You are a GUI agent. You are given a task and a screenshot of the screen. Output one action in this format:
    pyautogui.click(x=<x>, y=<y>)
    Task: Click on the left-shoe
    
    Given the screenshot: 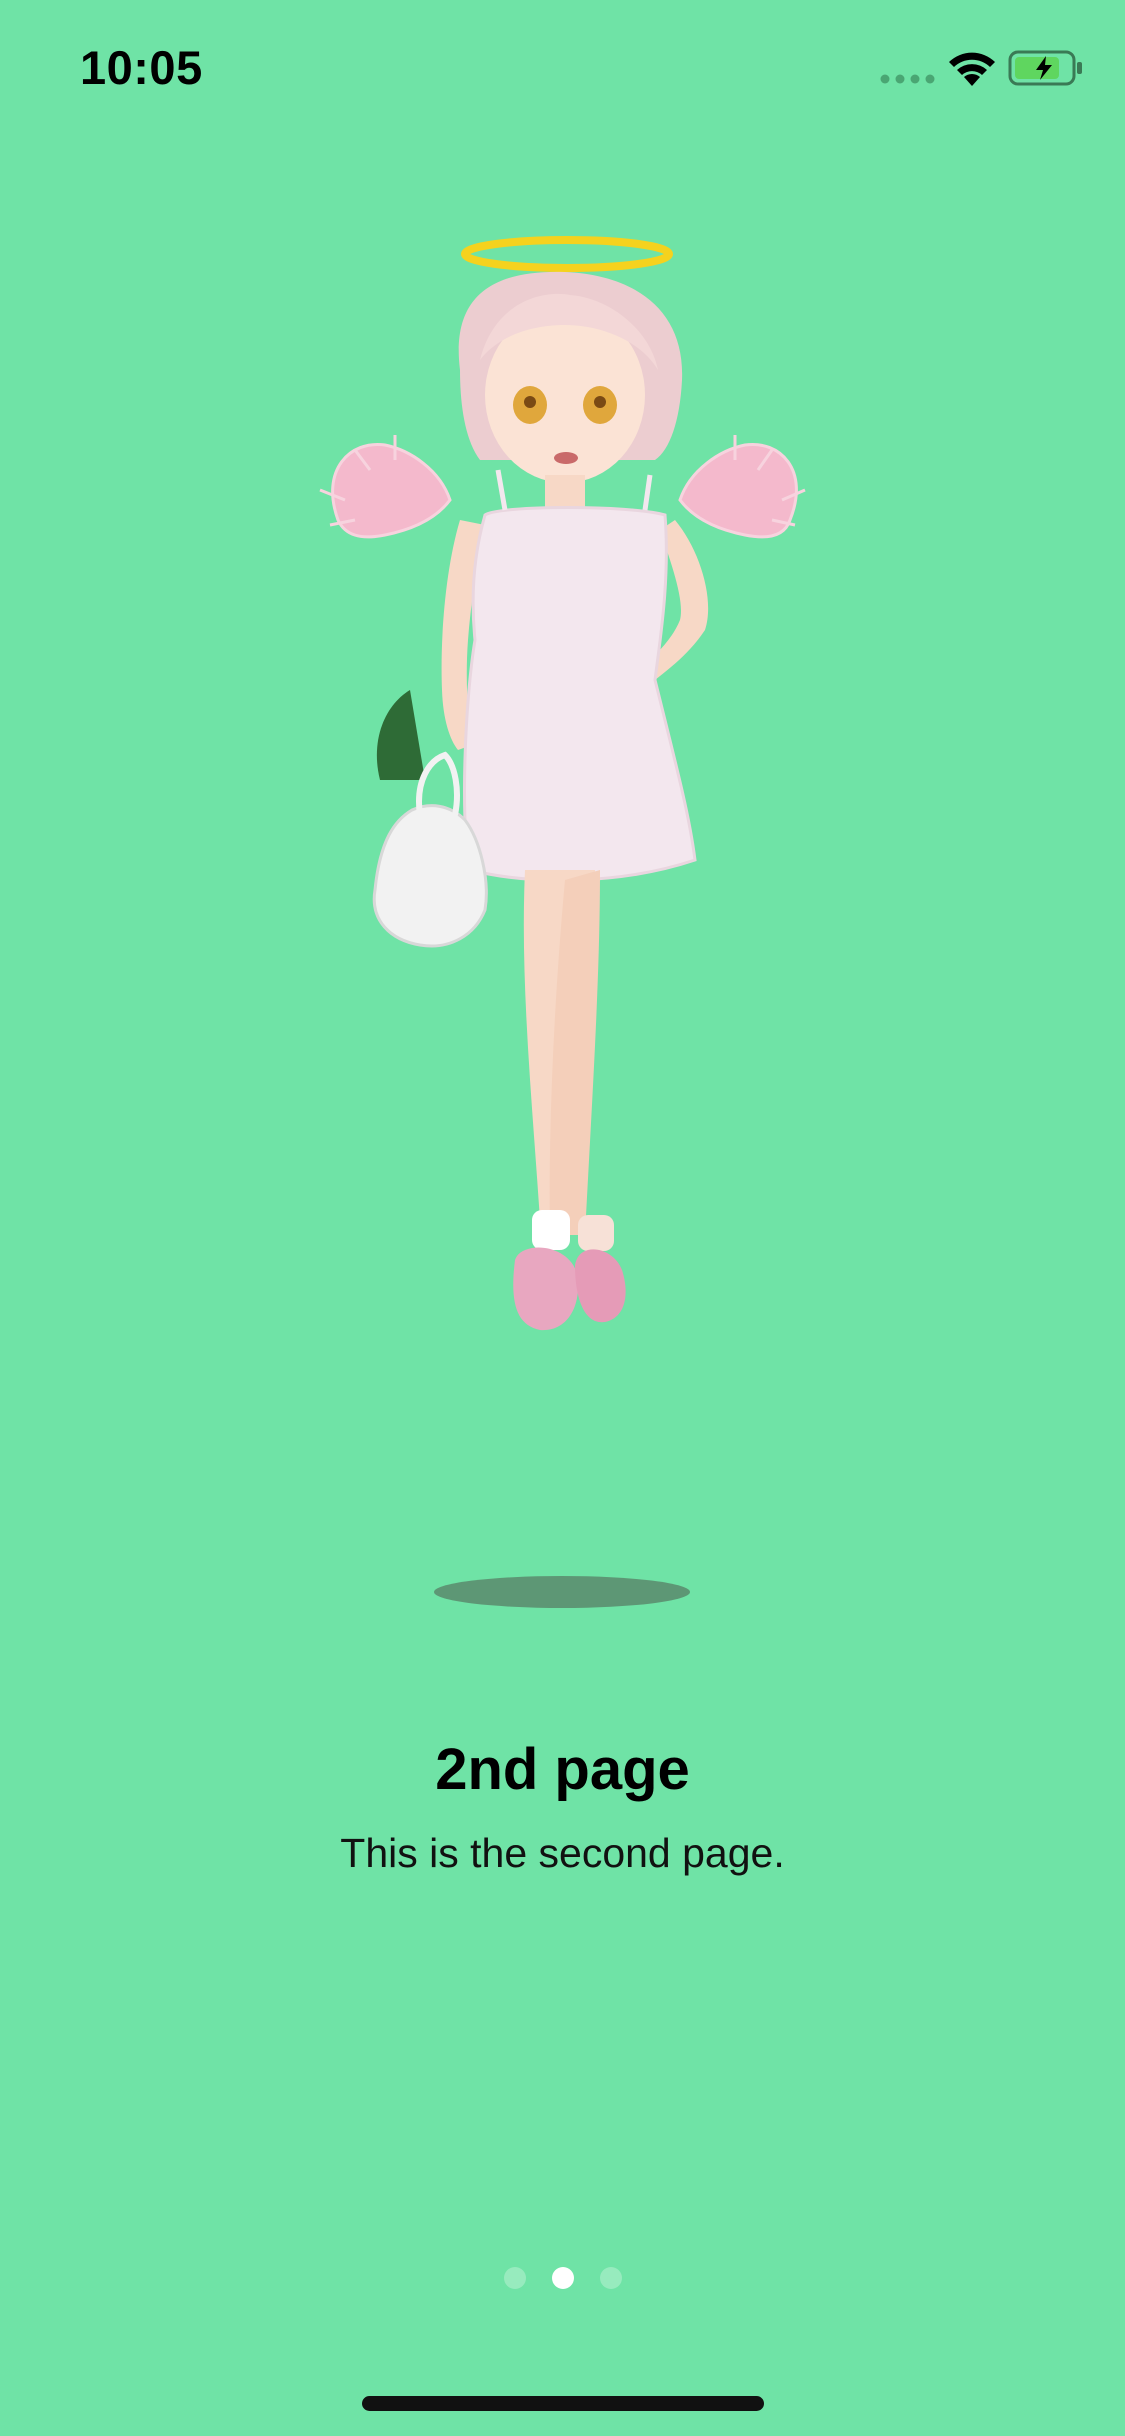 What is the action you would take?
    pyautogui.click(x=546, y=1289)
    